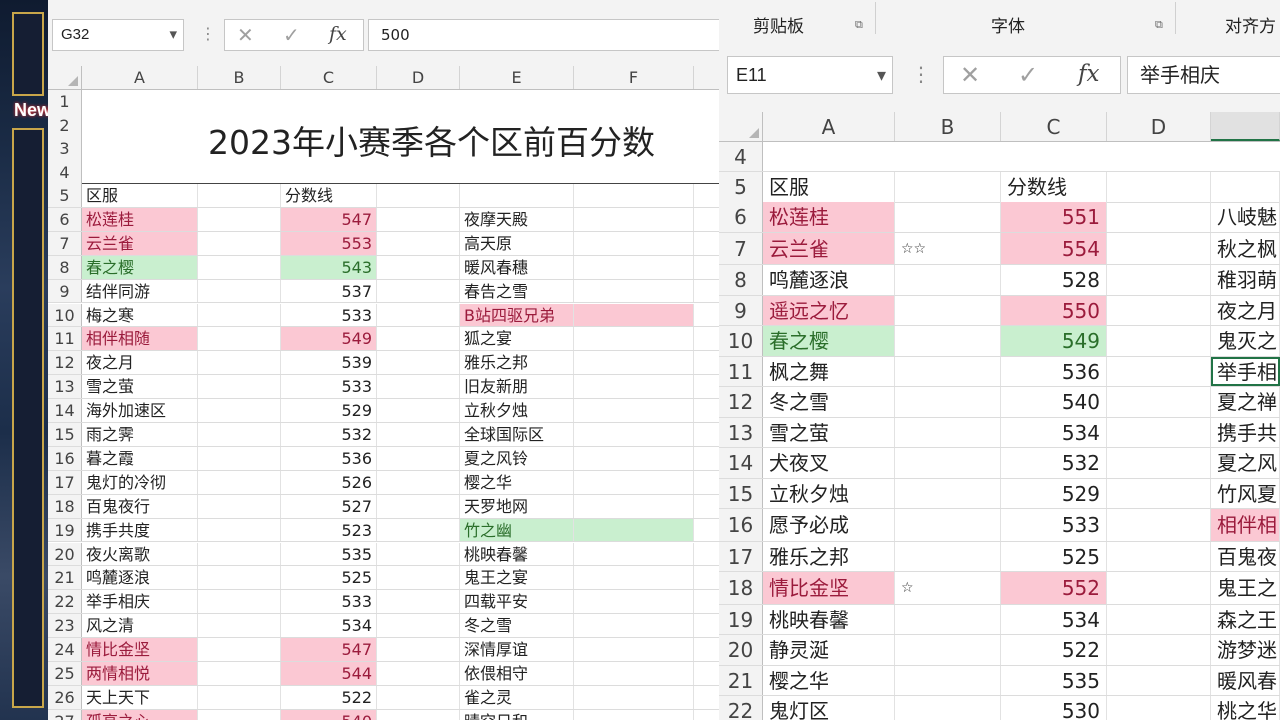  Describe the element at coordinates (329, 714) in the screenshot. I see `cell-score: 540` at that location.